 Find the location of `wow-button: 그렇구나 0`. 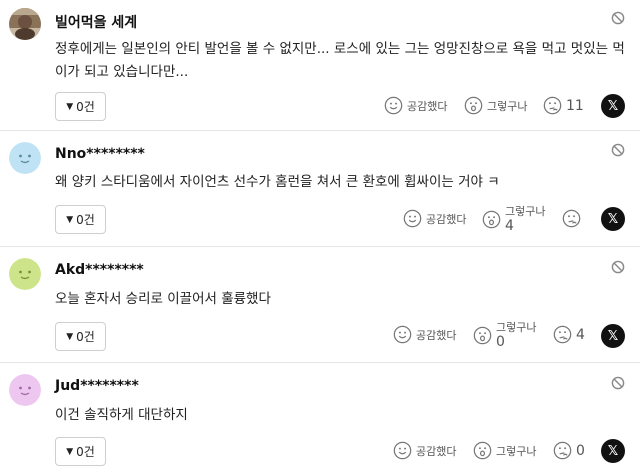

wow-button: 그렇구나 0 is located at coordinates (504, 335).